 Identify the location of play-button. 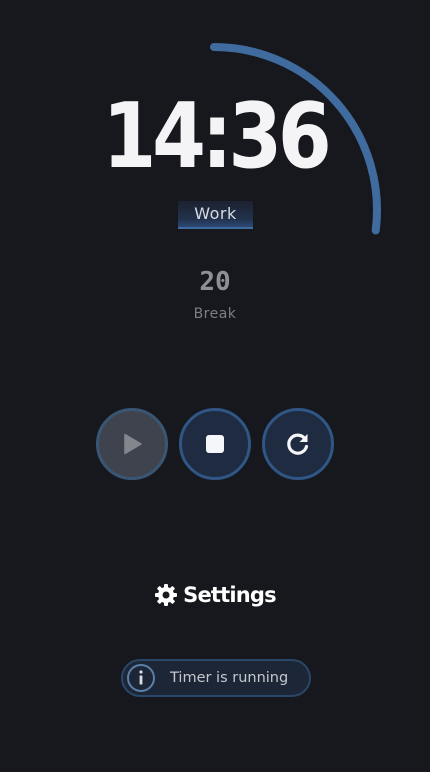
(132, 444).